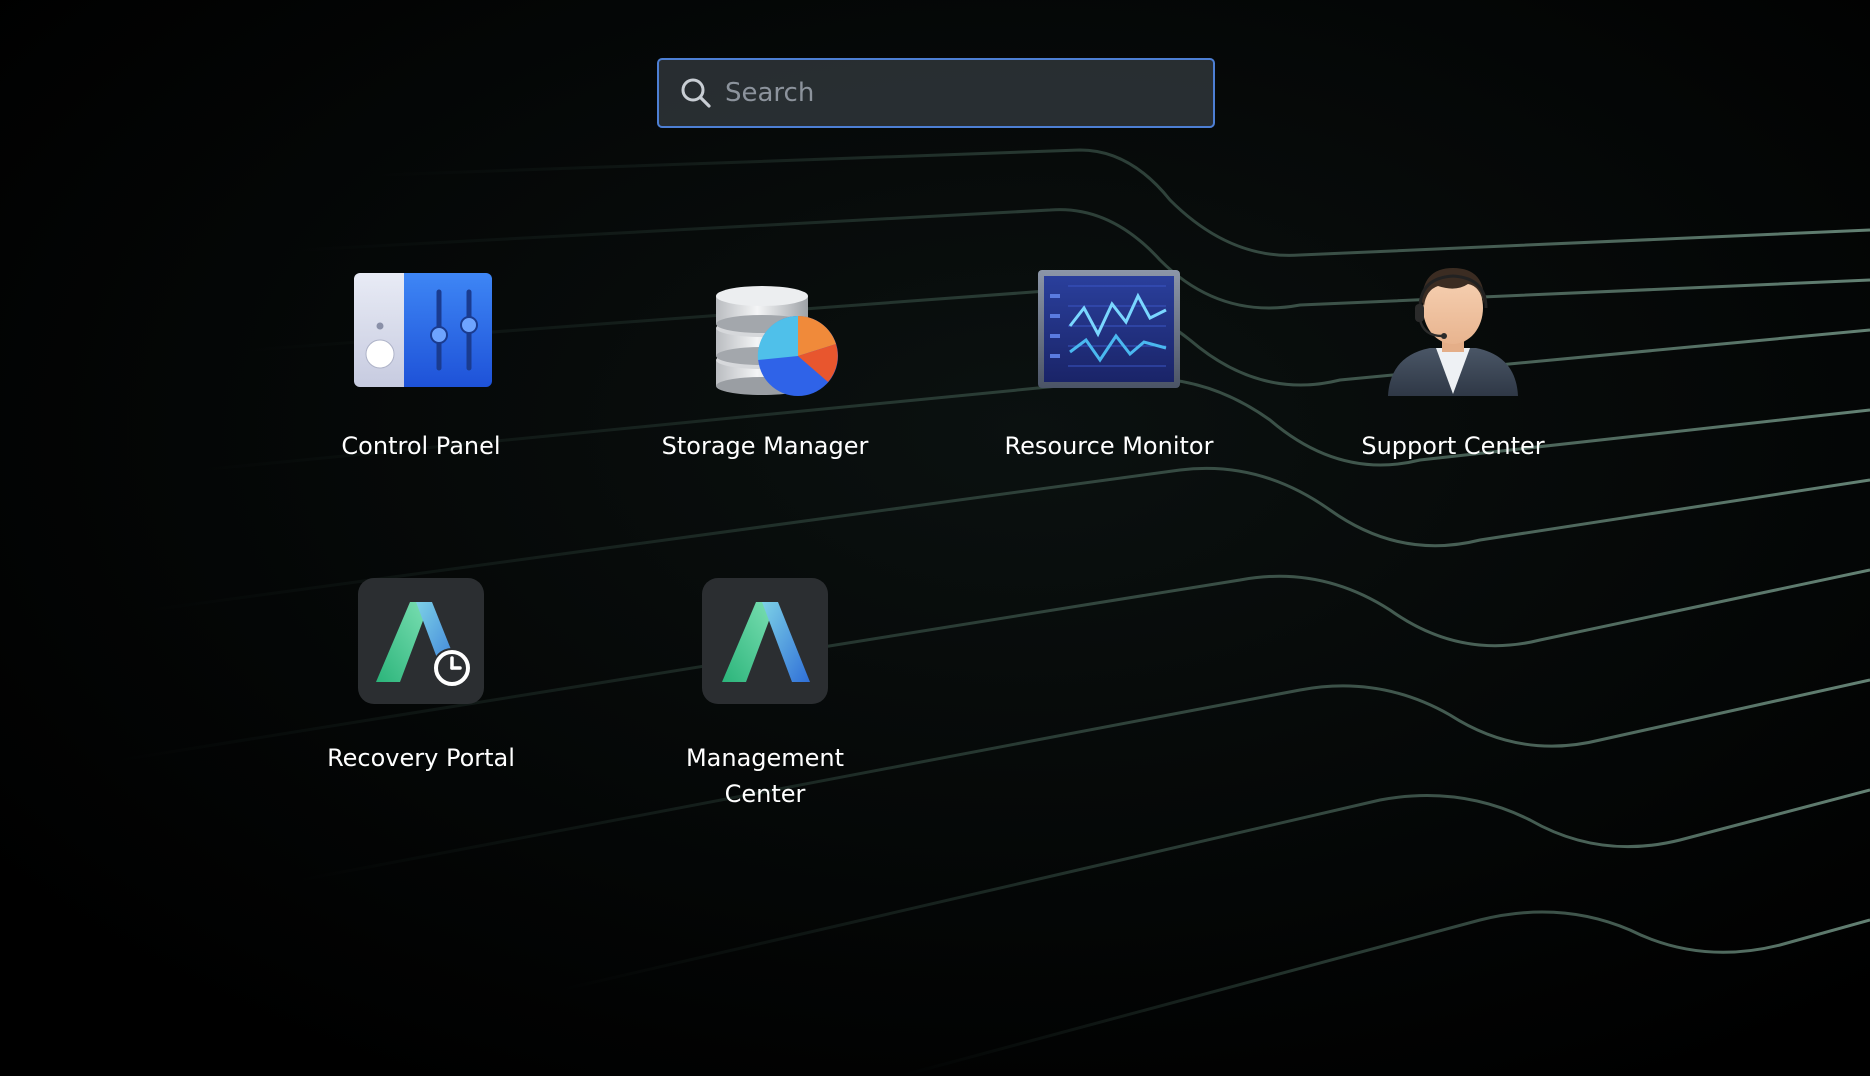 The width and height of the screenshot is (1870, 1076). I want to click on app-management-center: Management Center, so click(765, 690).